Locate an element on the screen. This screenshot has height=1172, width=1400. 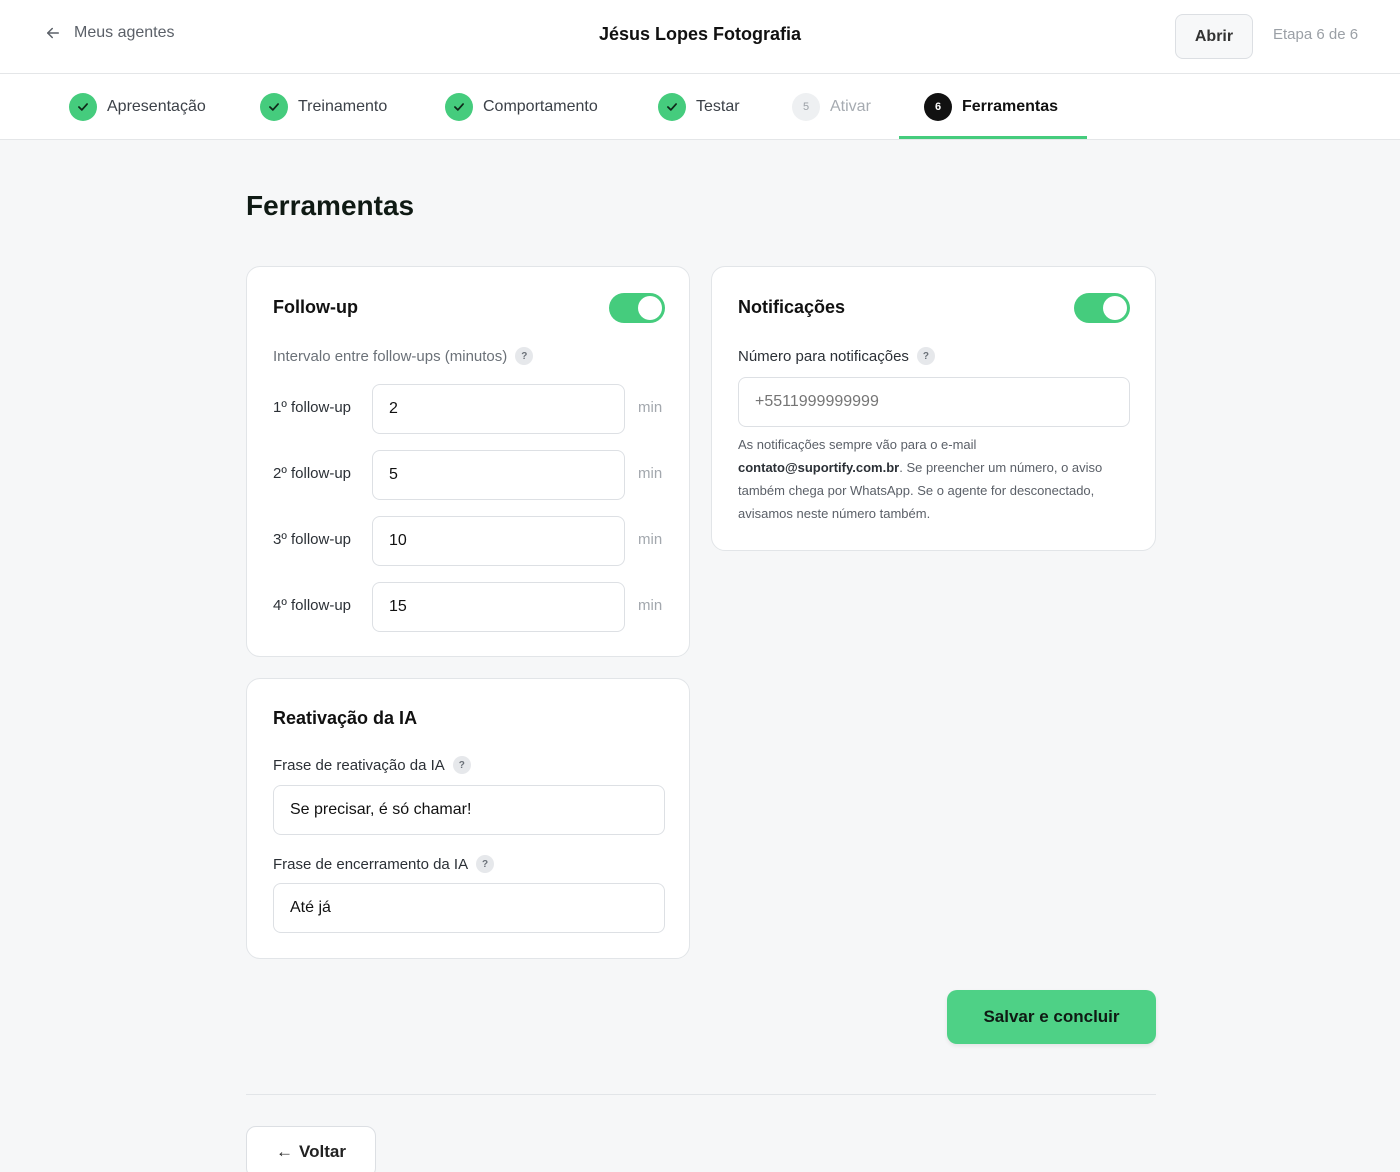
followup-3-input is located at coordinates (498, 541).